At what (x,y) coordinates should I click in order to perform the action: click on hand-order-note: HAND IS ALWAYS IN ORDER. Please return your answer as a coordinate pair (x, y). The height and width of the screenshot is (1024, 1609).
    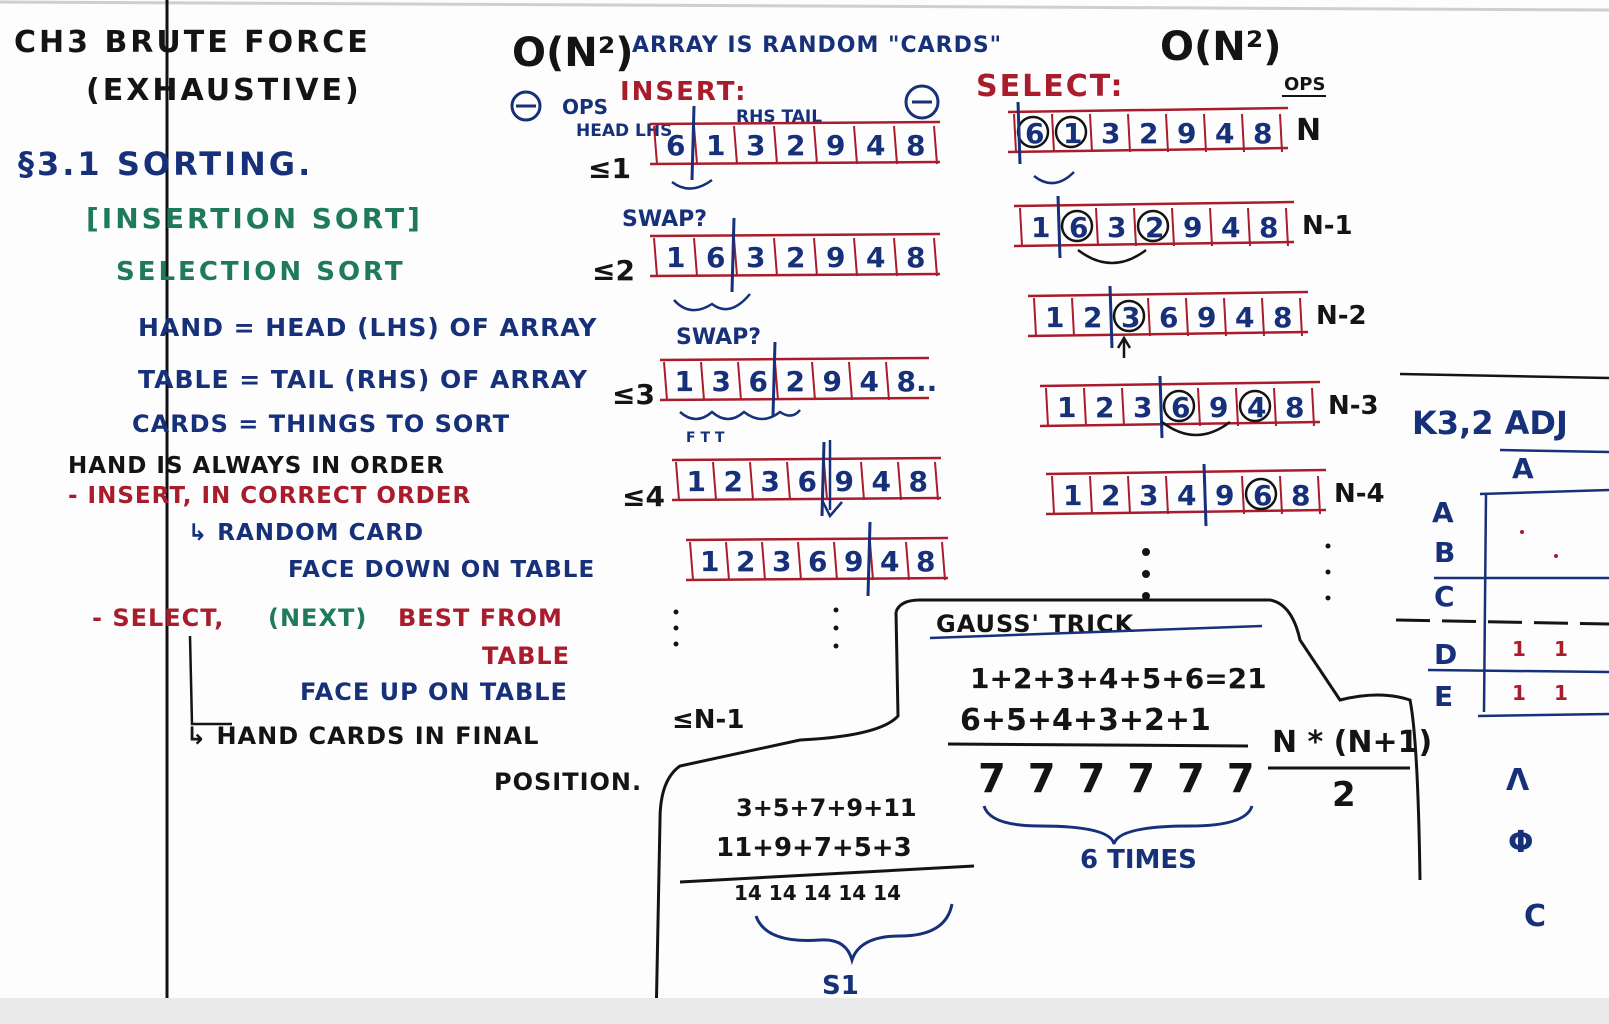
    Looking at the image, I should click on (256, 466).